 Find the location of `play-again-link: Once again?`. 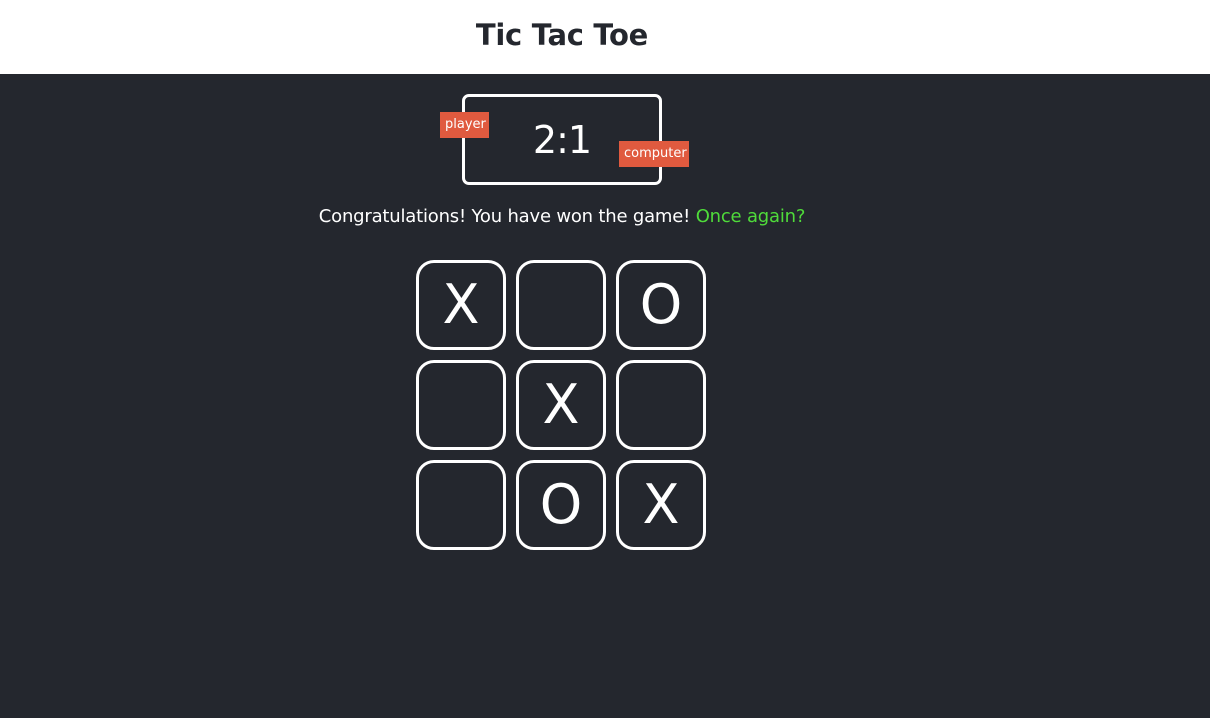

play-again-link: Once again? is located at coordinates (751, 216).